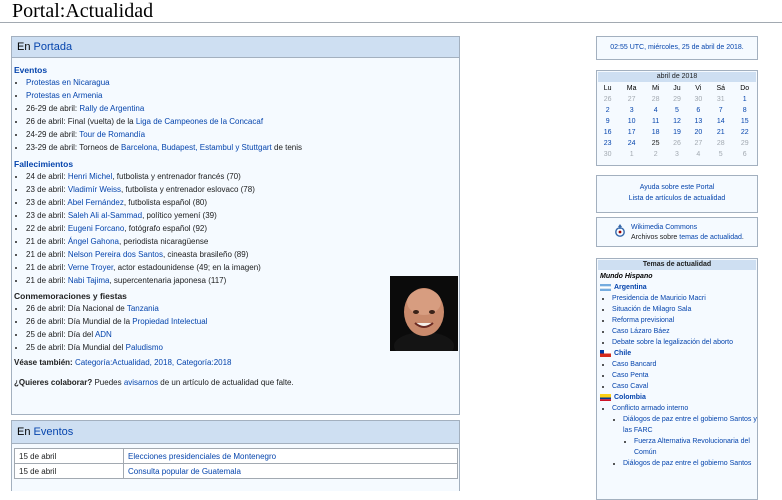  I want to click on fallecimiento-item-link: Eugeni Forcano, so click(96, 228).